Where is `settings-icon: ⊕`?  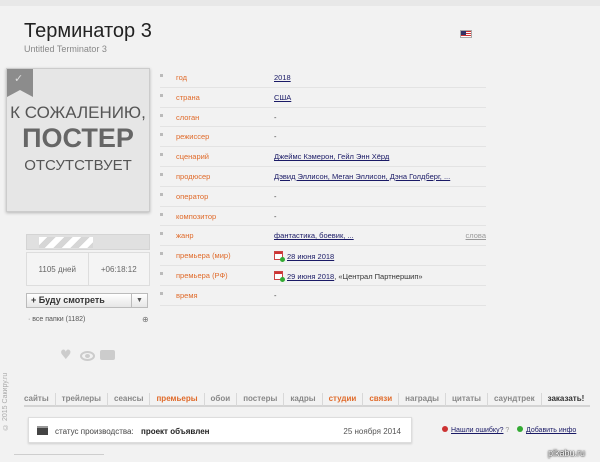
settings-icon: ⊕ is located at coordinates (145, 319).